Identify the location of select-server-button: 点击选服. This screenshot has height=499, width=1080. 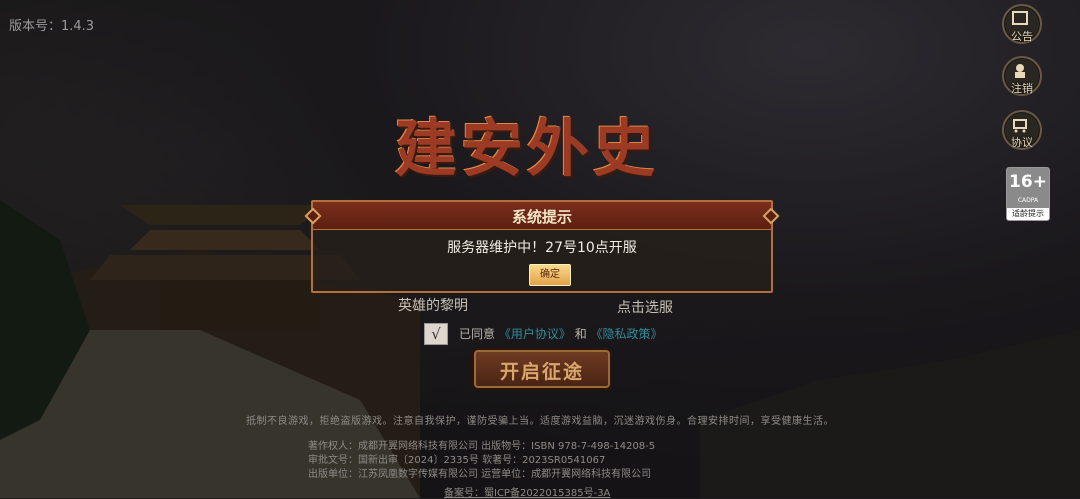
(645, 307).